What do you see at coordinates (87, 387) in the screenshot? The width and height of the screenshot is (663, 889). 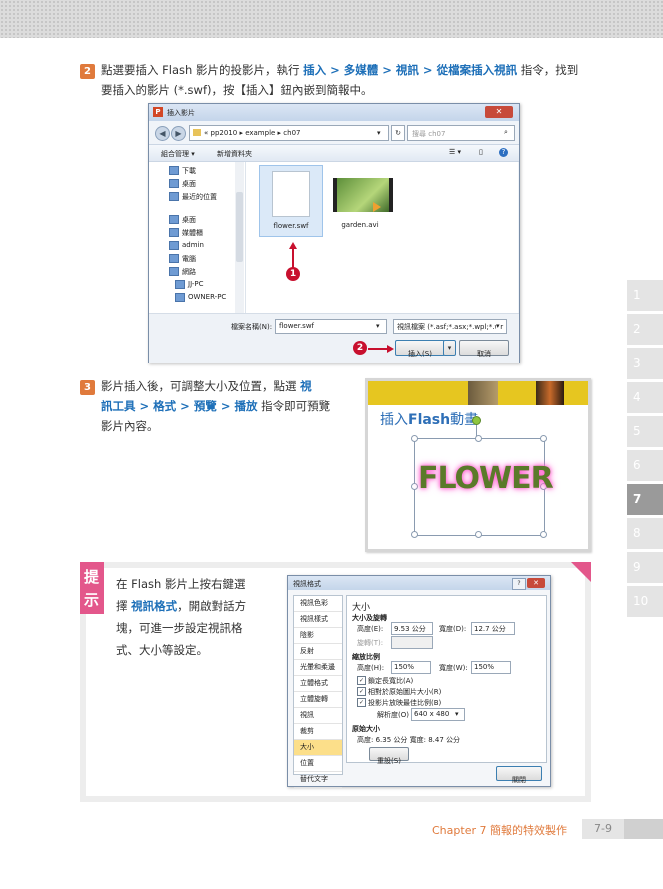 I see `step-3-number: 3` at bounding box center [87, 387].